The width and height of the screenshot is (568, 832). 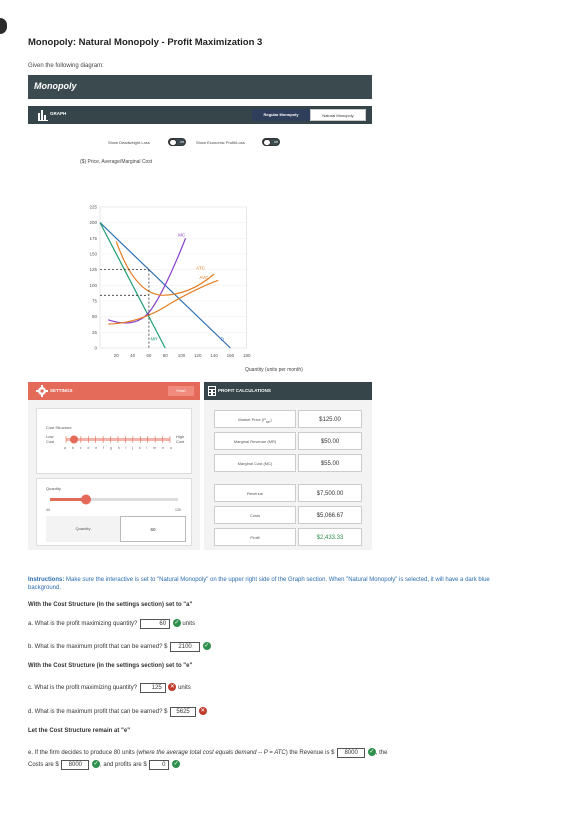 I want to click on answer-e-revenue: 8000, so click(x=351, y=753).